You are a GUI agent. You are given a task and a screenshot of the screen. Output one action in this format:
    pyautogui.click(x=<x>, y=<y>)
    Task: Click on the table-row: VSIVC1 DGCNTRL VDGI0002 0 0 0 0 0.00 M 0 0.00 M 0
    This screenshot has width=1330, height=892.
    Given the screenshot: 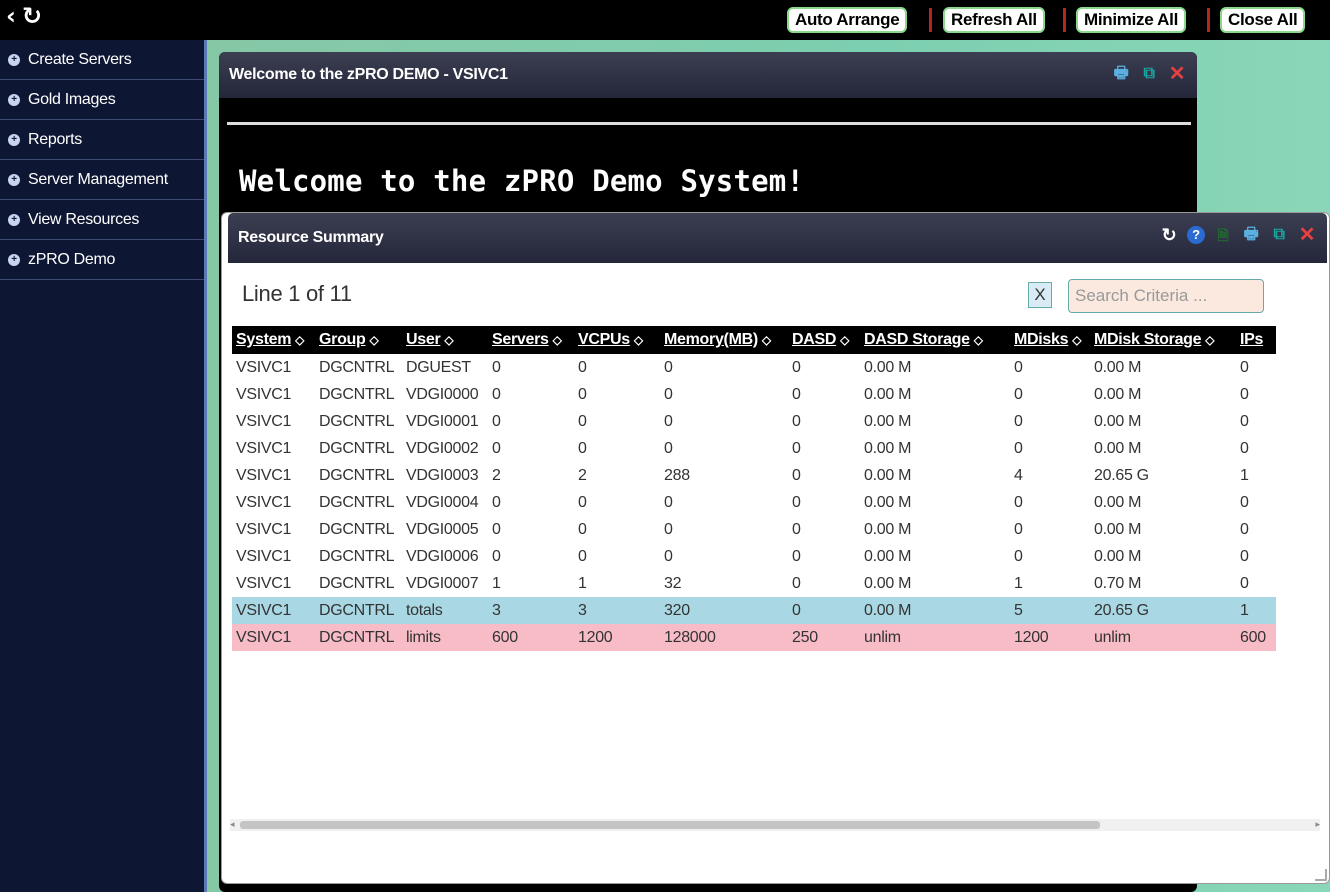 What is the action you would take?
    pyautogui.click(x=754, y=448)
    